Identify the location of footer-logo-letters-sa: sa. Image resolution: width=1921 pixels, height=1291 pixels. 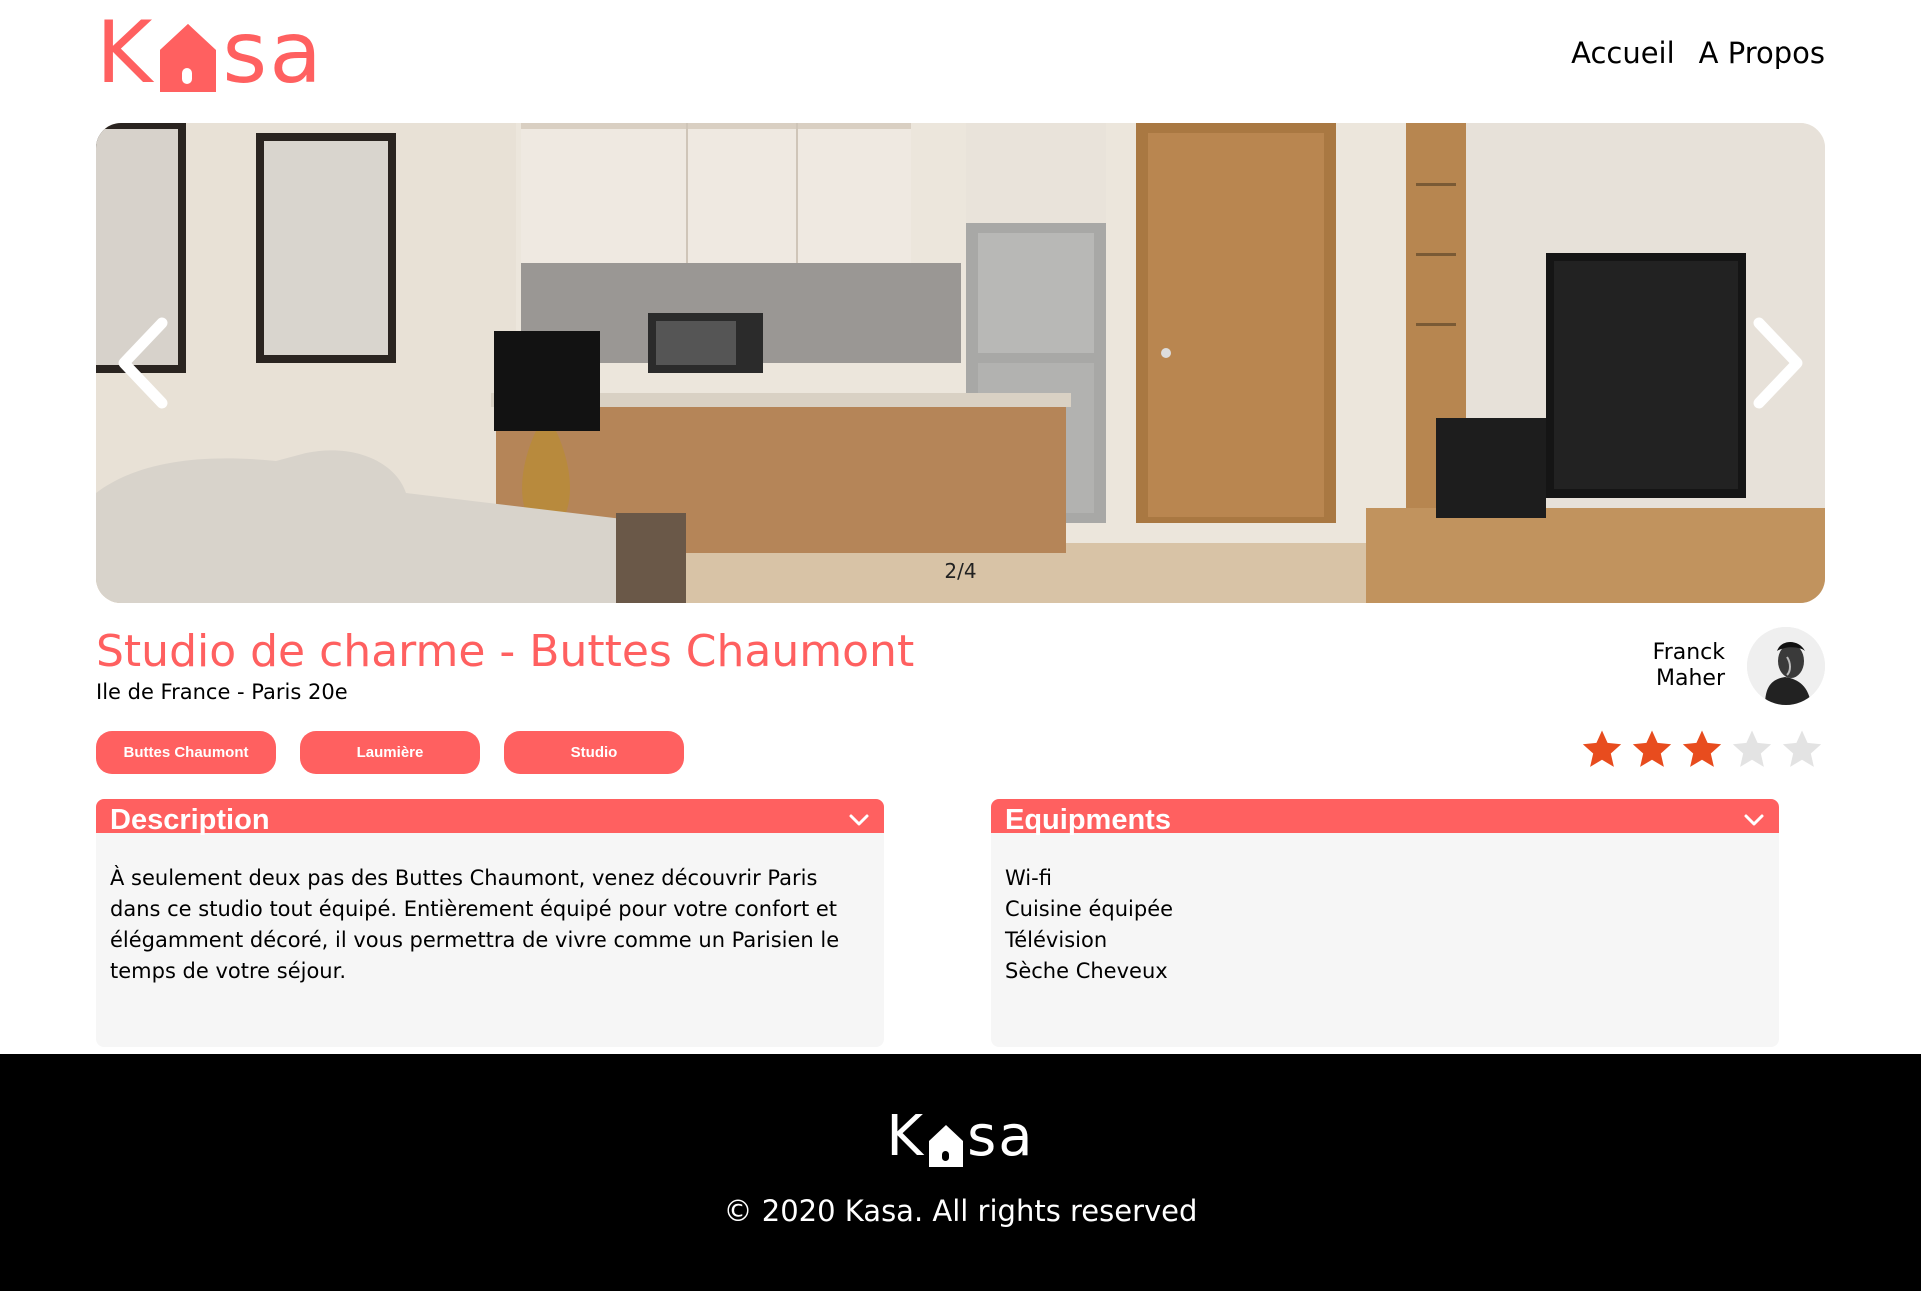
(1001, 1136).